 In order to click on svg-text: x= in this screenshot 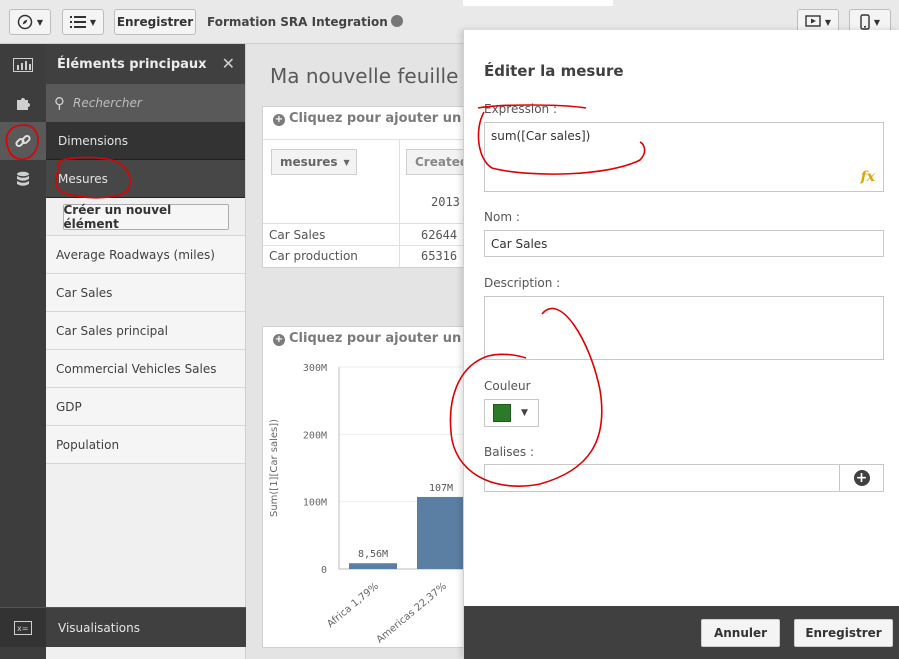, I will do `click(22, 628)`.